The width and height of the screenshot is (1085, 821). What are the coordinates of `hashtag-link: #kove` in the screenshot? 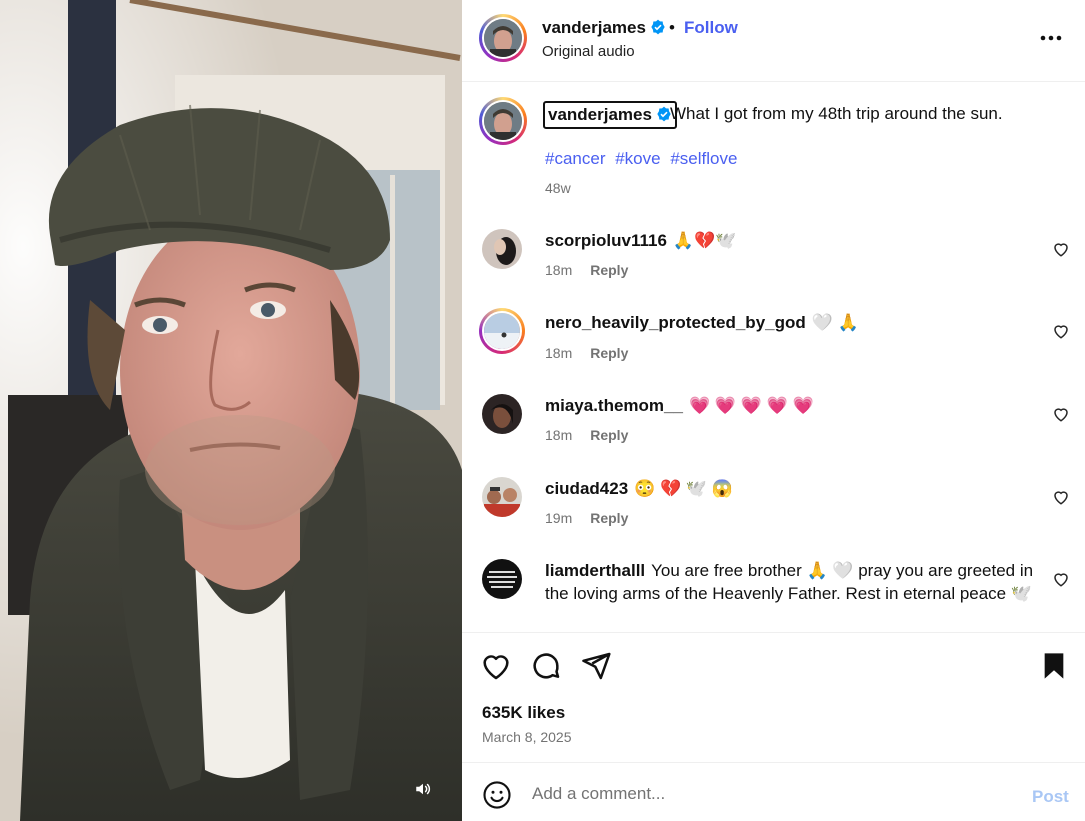 It's located at (637, 158).